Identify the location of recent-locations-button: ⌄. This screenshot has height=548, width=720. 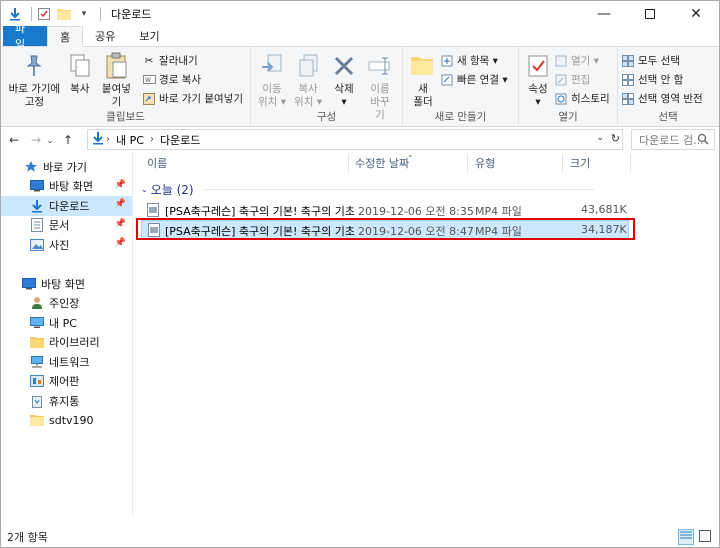
(50, 140).